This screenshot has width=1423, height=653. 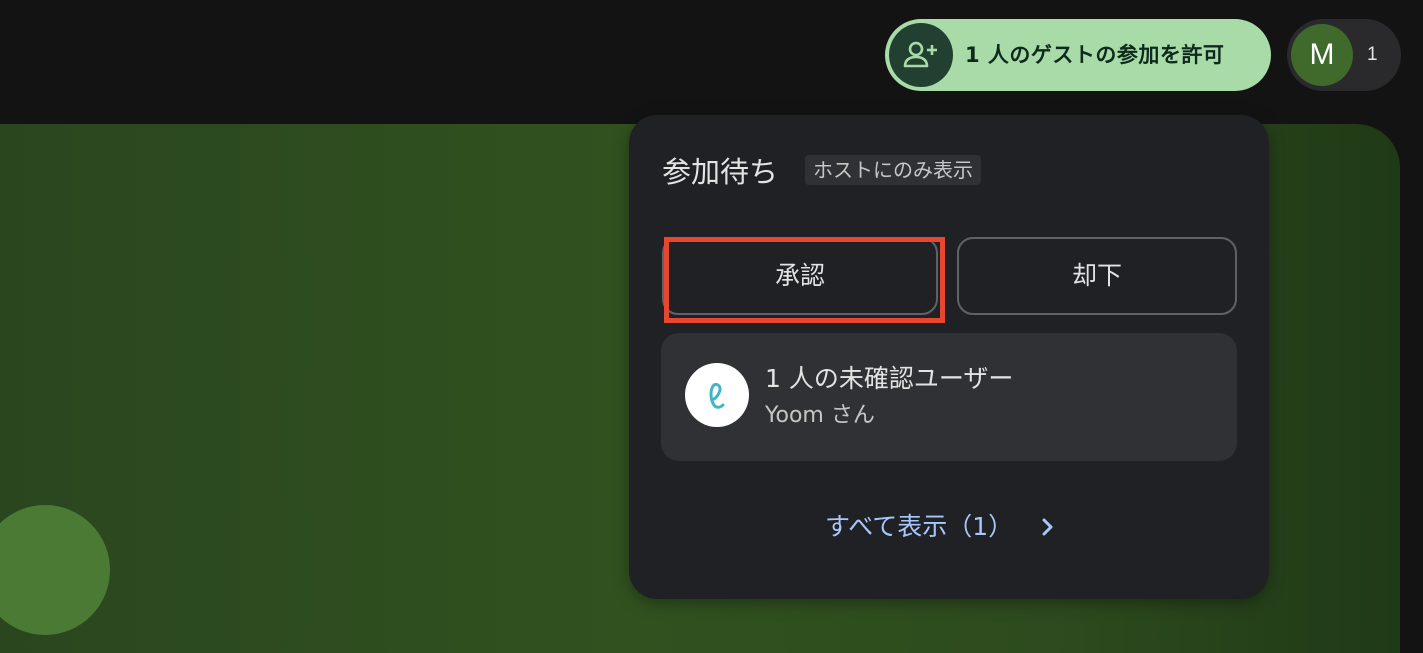 I want to click on view-all-label: すべて表示（1）, so click(x=919, y=526).